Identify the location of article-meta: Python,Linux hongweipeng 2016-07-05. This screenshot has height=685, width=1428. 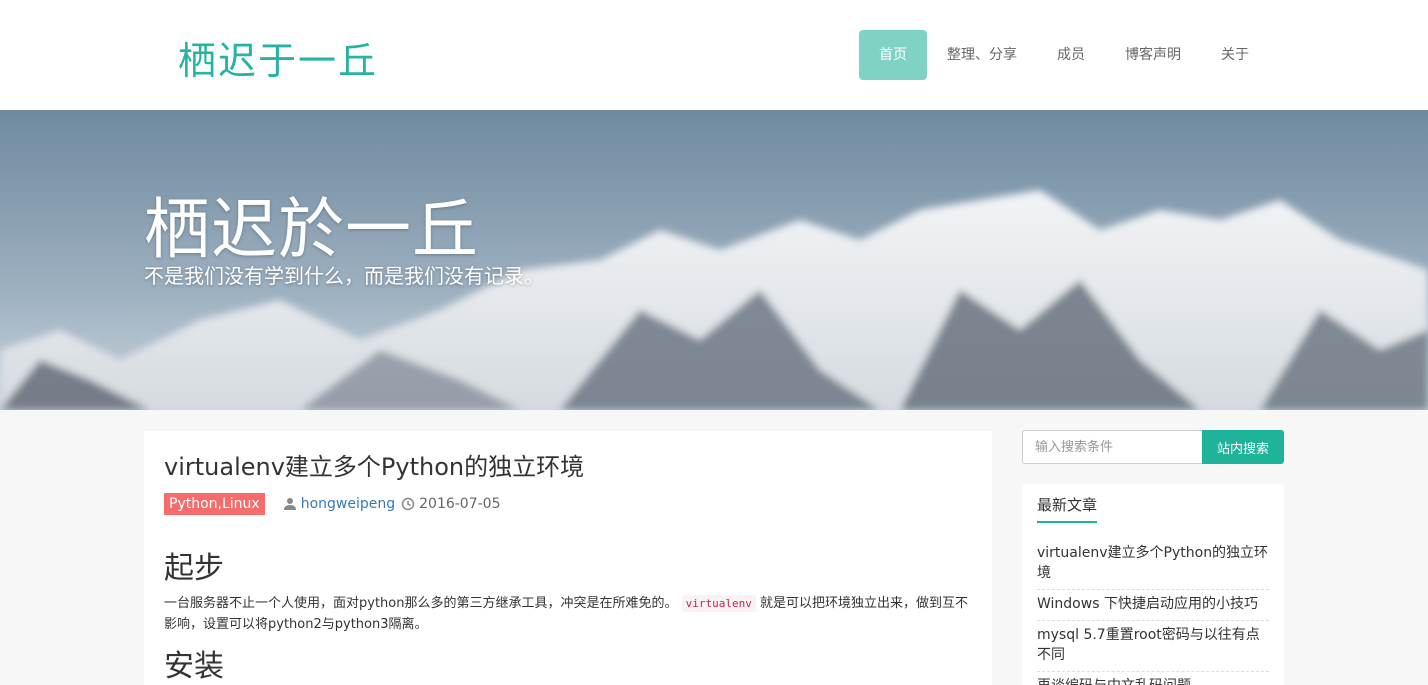
(568, 504).